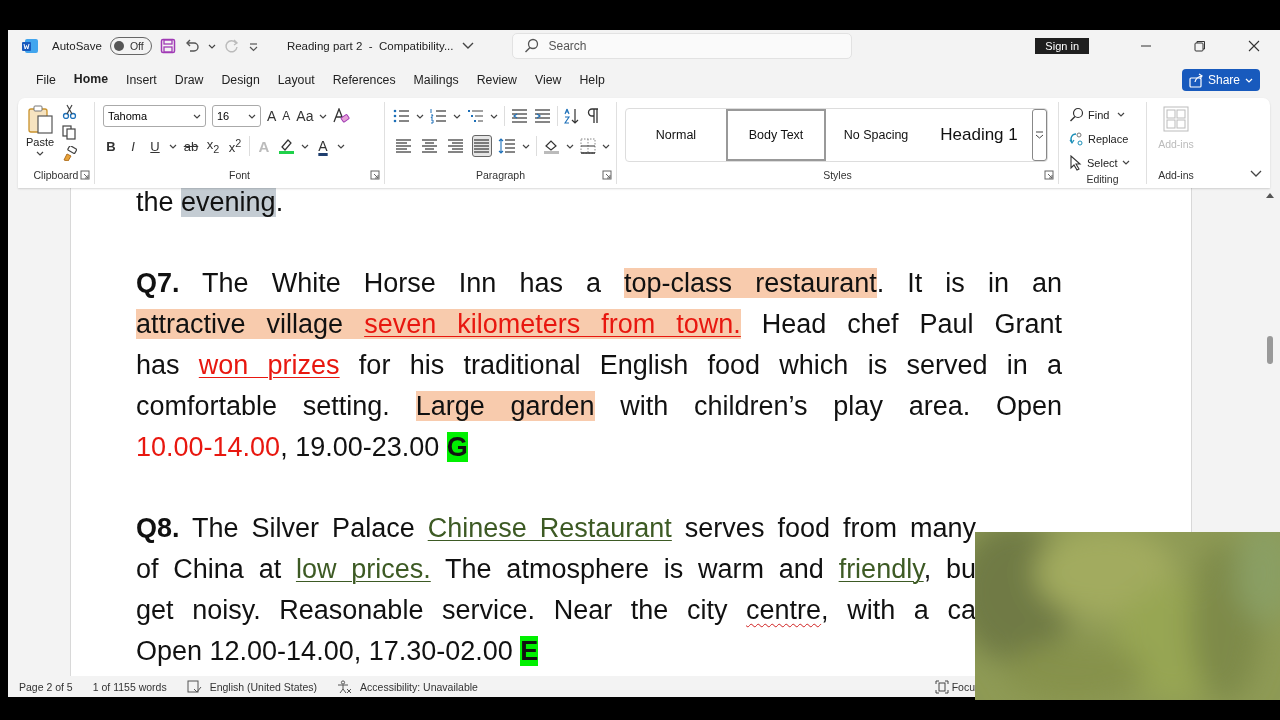 Image resolution: width=1280 pixels, height=720 pixels. I want to click on line-spacing-icon, so click(507, 146).